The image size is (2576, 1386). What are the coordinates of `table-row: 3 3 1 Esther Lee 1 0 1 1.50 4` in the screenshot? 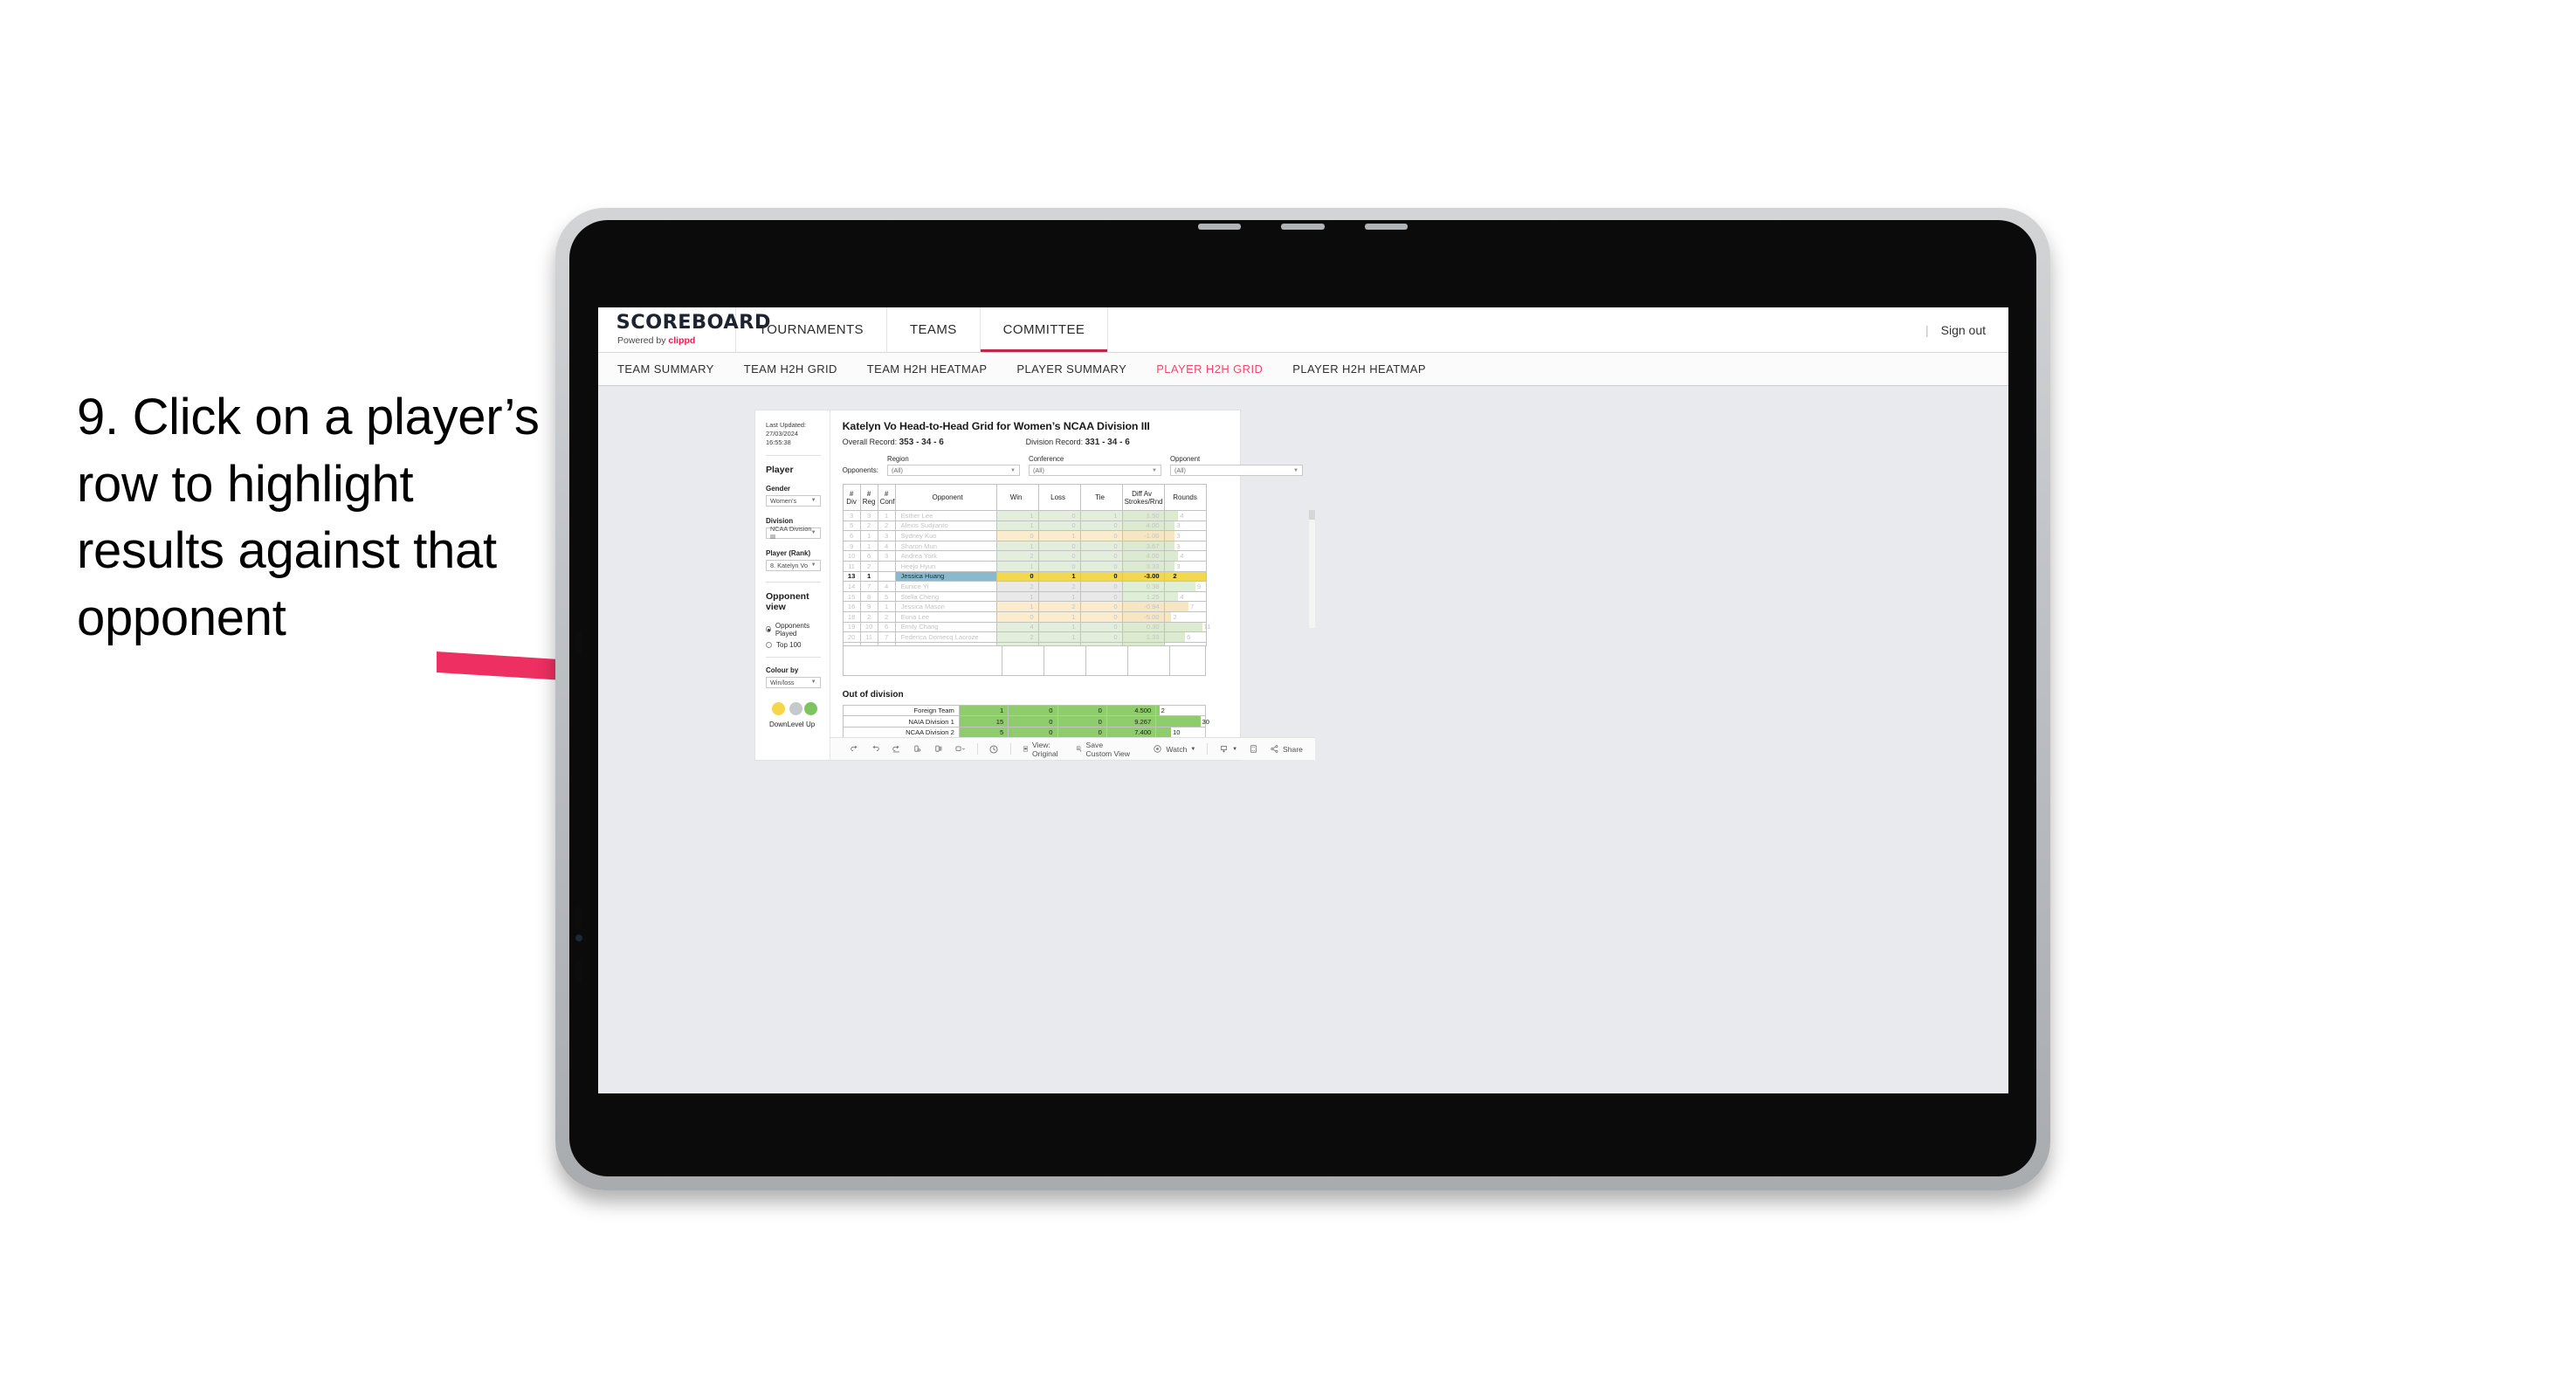 It's located at (1024, 515).